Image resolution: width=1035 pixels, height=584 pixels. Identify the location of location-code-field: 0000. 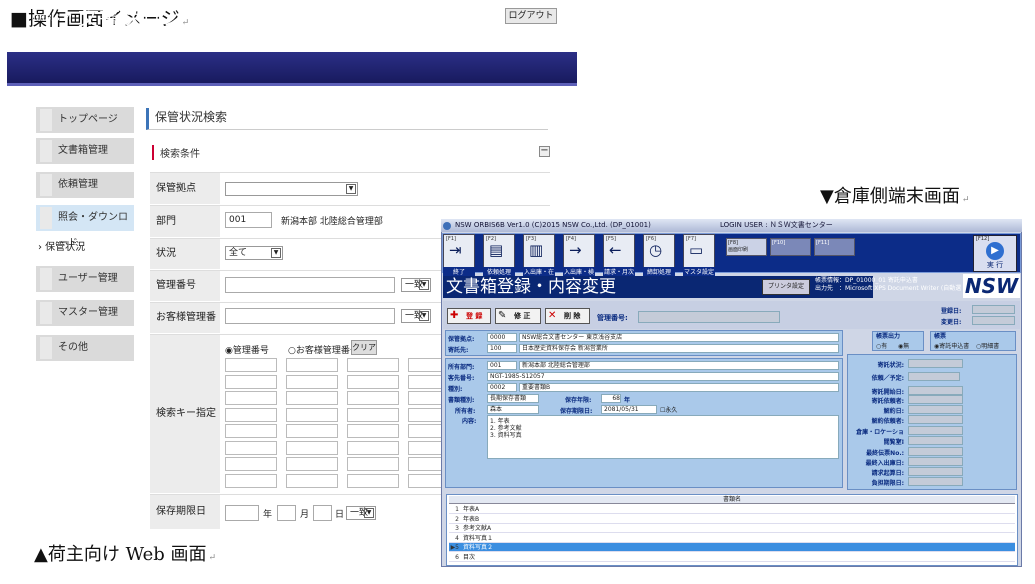
(502, 337).